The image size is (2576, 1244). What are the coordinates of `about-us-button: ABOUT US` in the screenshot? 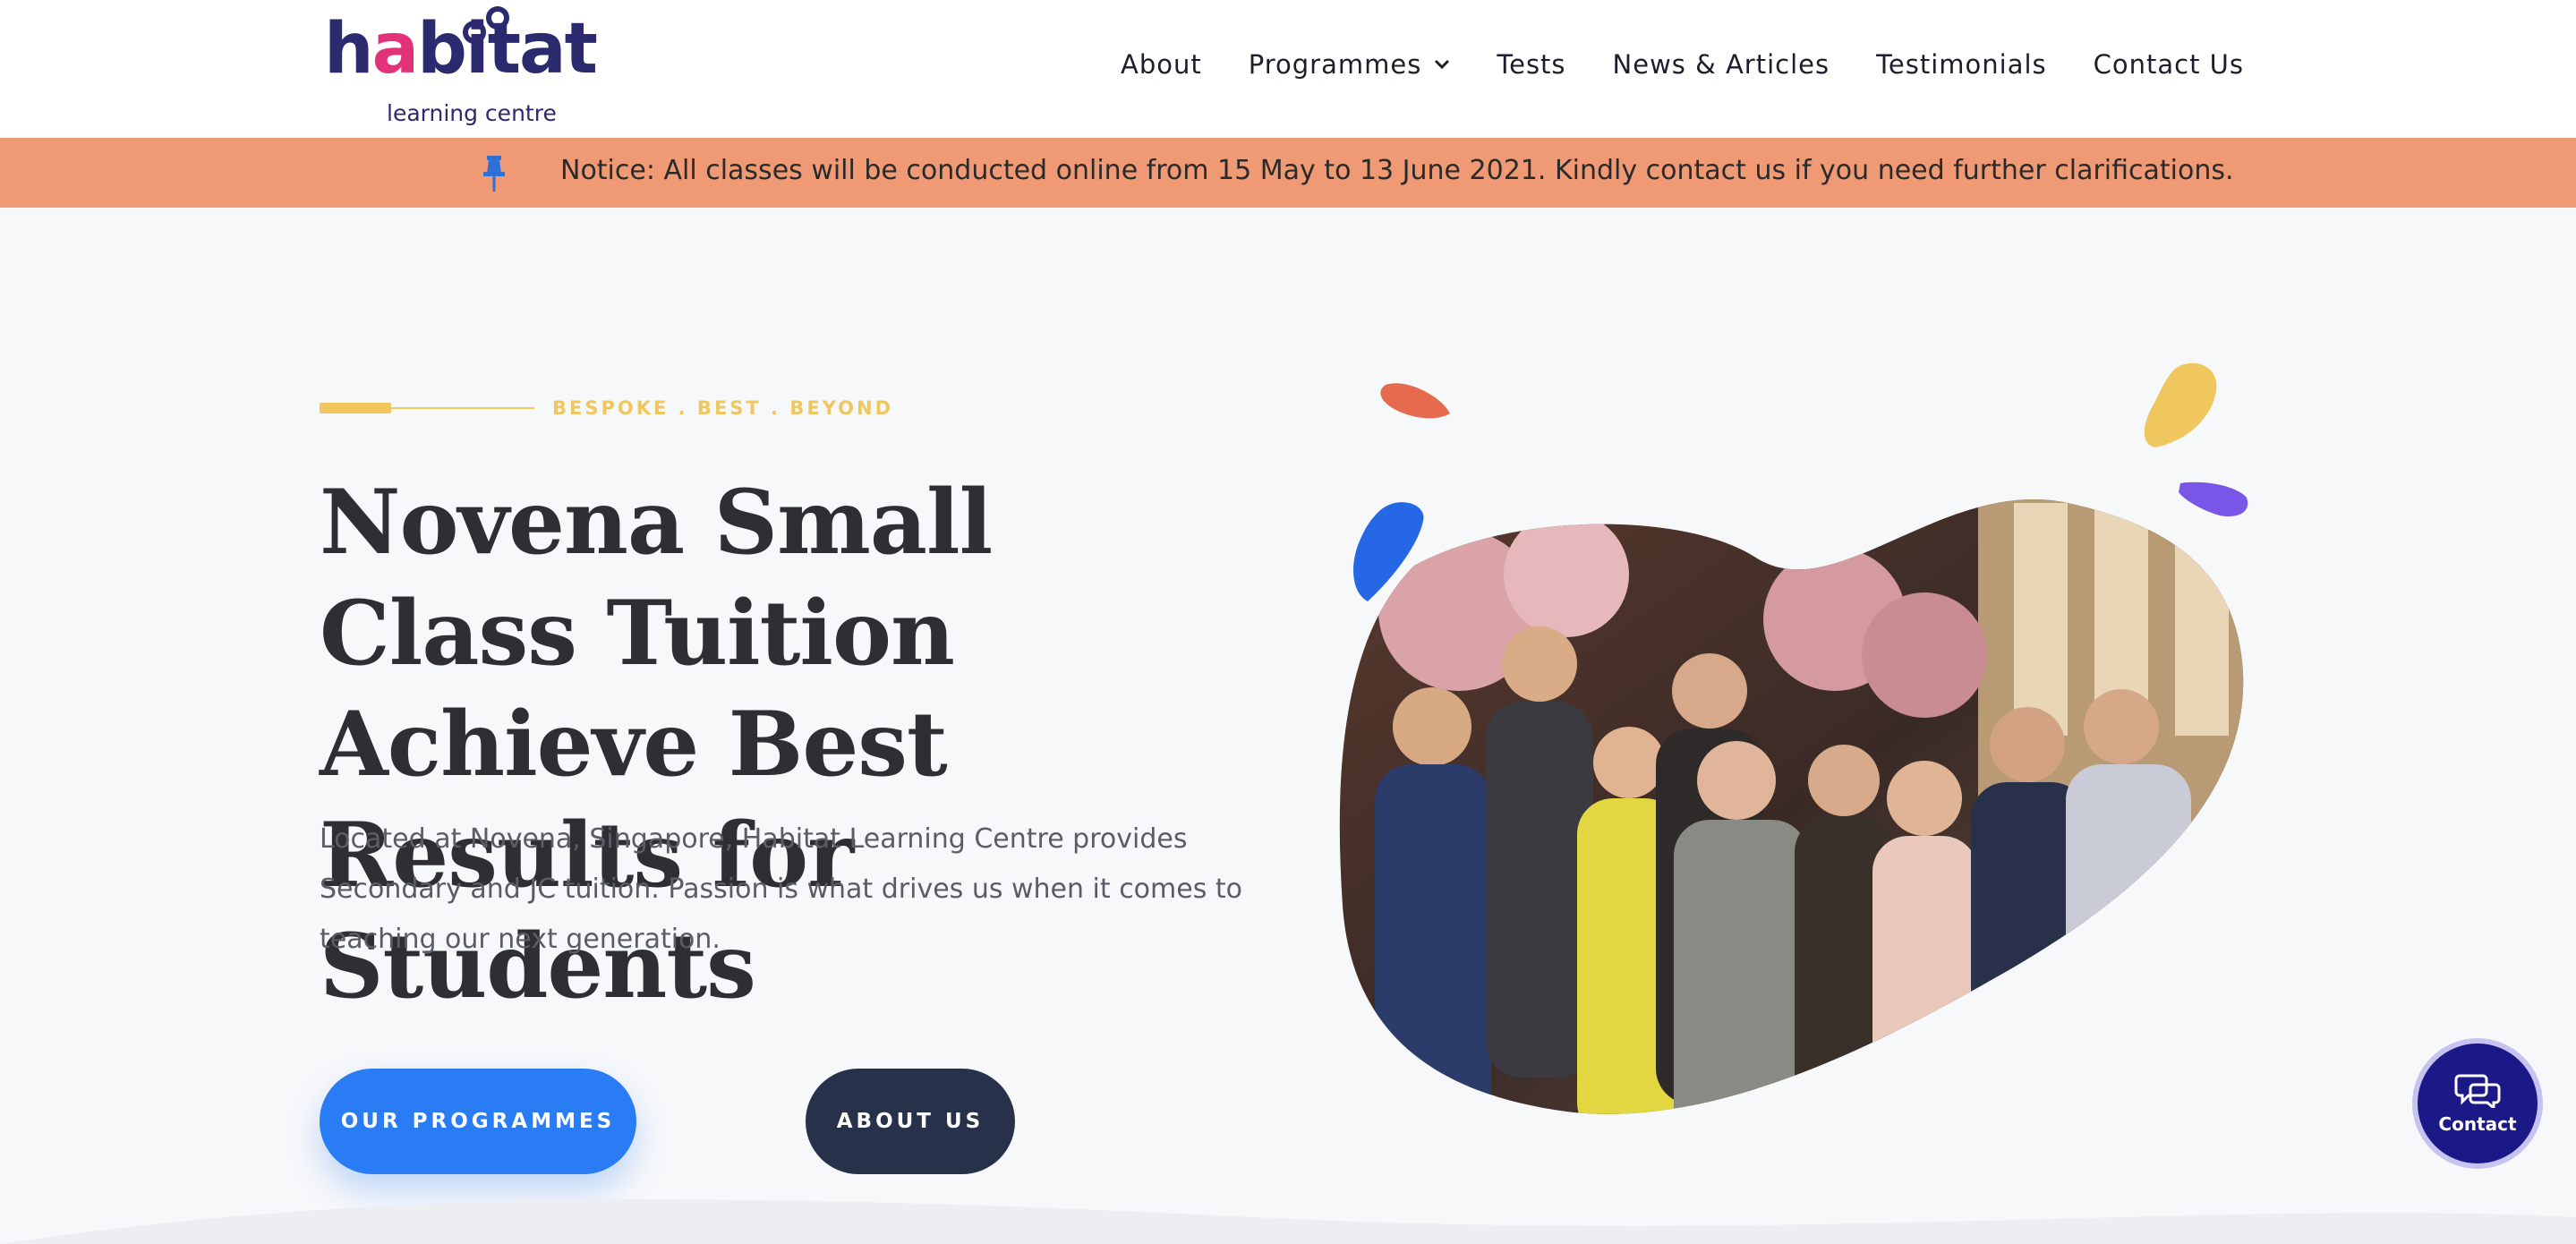 It's located at (910, 1121).